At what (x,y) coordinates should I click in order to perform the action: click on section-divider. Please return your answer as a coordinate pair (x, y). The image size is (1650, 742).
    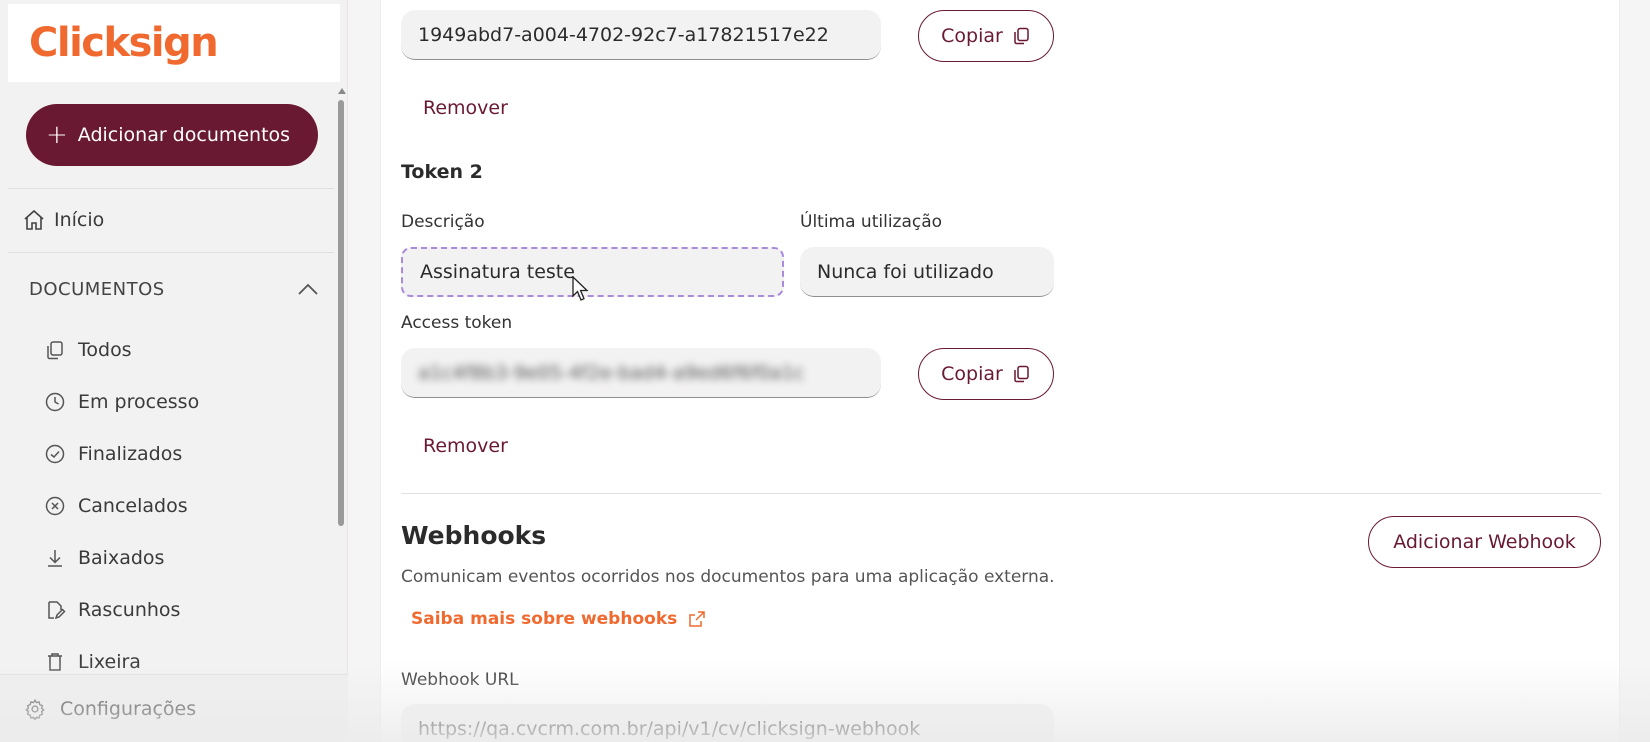
    Looking at the image, I should click on (1001, 493).